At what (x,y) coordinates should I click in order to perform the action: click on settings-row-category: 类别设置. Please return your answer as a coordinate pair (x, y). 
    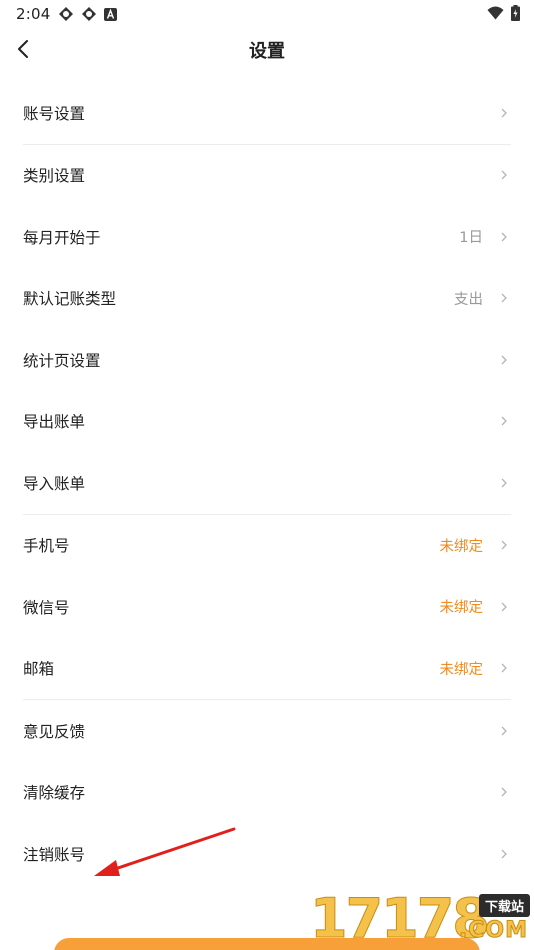
    Looking at the image, I should click on (267, 176).